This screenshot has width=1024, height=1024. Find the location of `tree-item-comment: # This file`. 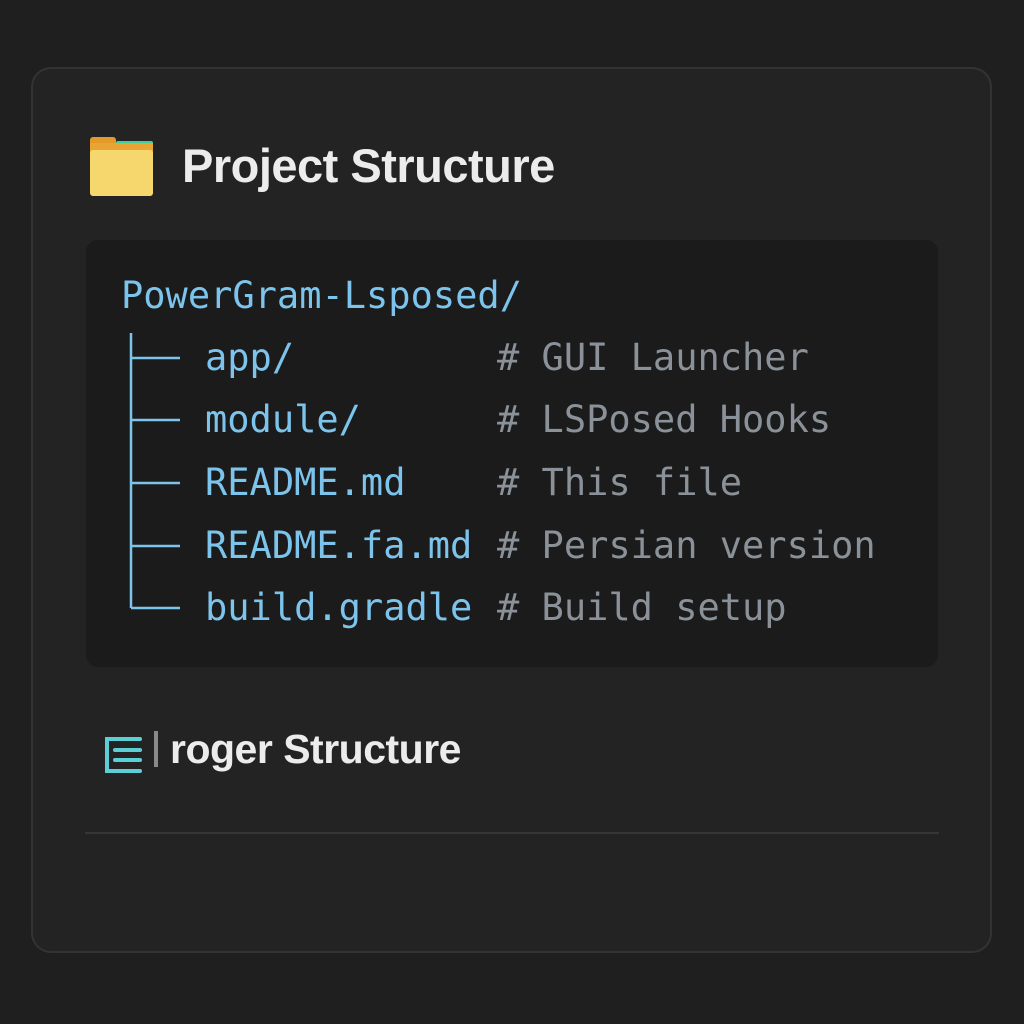

tree-item-comment: # This file is located at coordinates (620, 482).